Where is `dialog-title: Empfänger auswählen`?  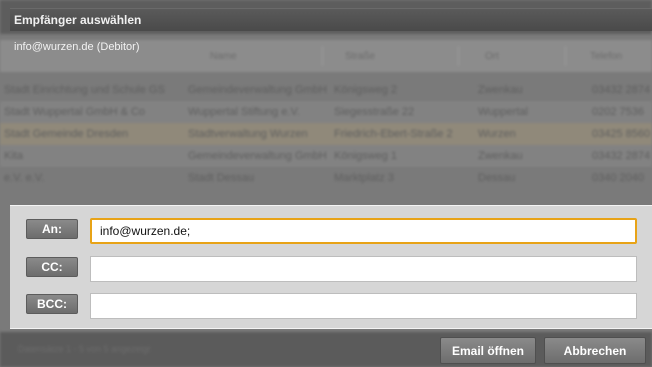 dialog-title: Empfänger auswählen is located at coordinates (78, 20).